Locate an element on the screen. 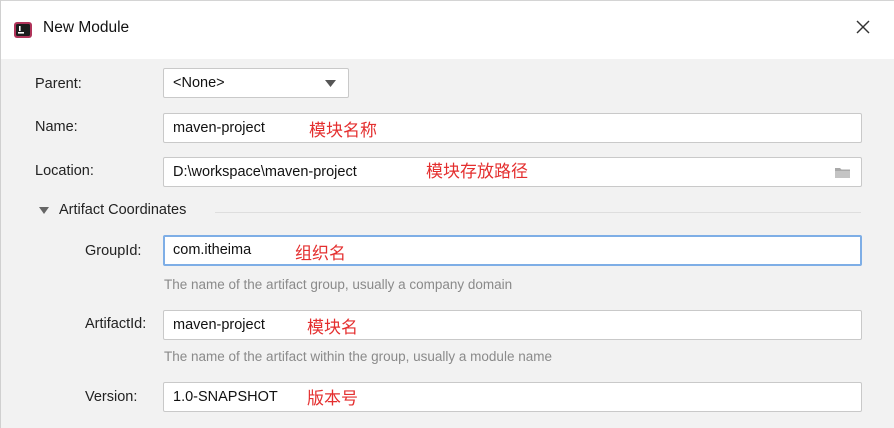 Image resolution: width=894 pixels, height=428 pixels. intellij-app-icon is located at coordinates (23, 30).